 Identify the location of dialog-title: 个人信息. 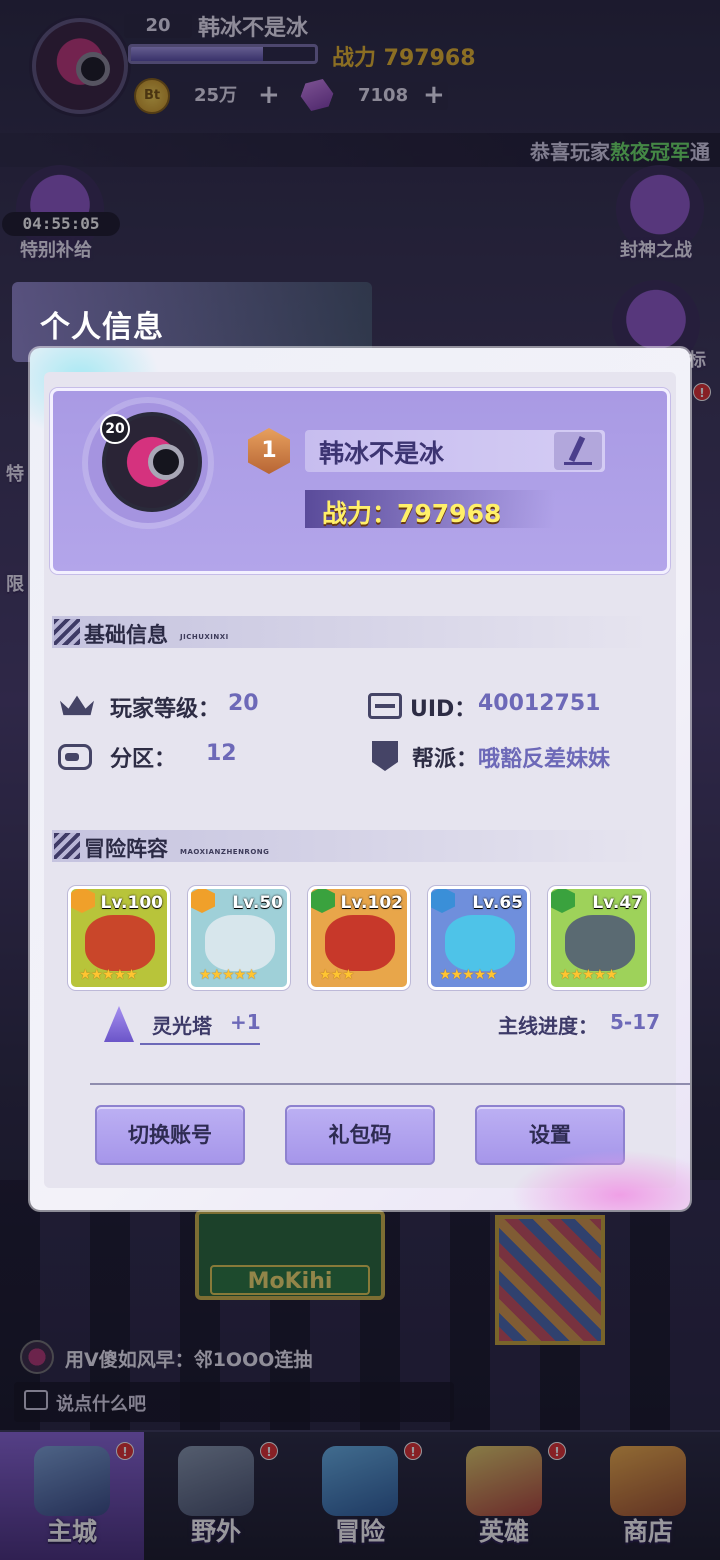
(102, 327).